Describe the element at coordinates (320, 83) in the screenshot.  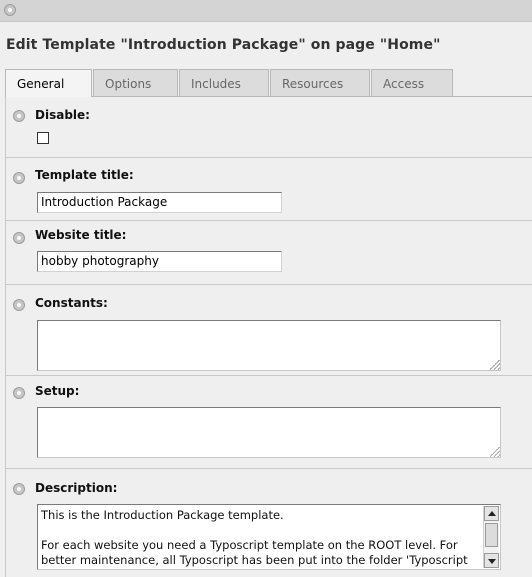
I see `tab-resources: Resources` at that location.